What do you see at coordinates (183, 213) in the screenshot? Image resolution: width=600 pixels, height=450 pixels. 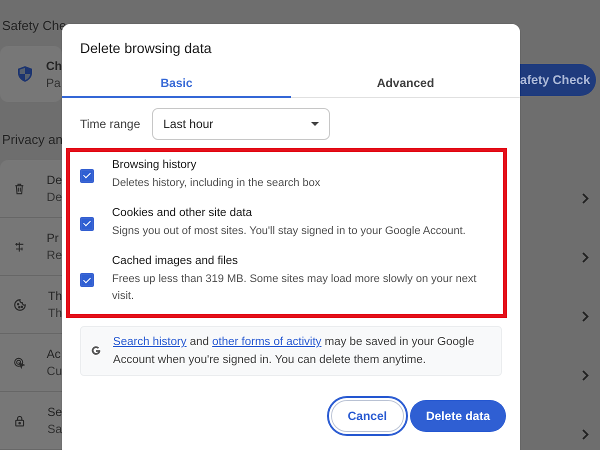 I see `option-title: Cookies and other site data` at bounding box center [183, 213].